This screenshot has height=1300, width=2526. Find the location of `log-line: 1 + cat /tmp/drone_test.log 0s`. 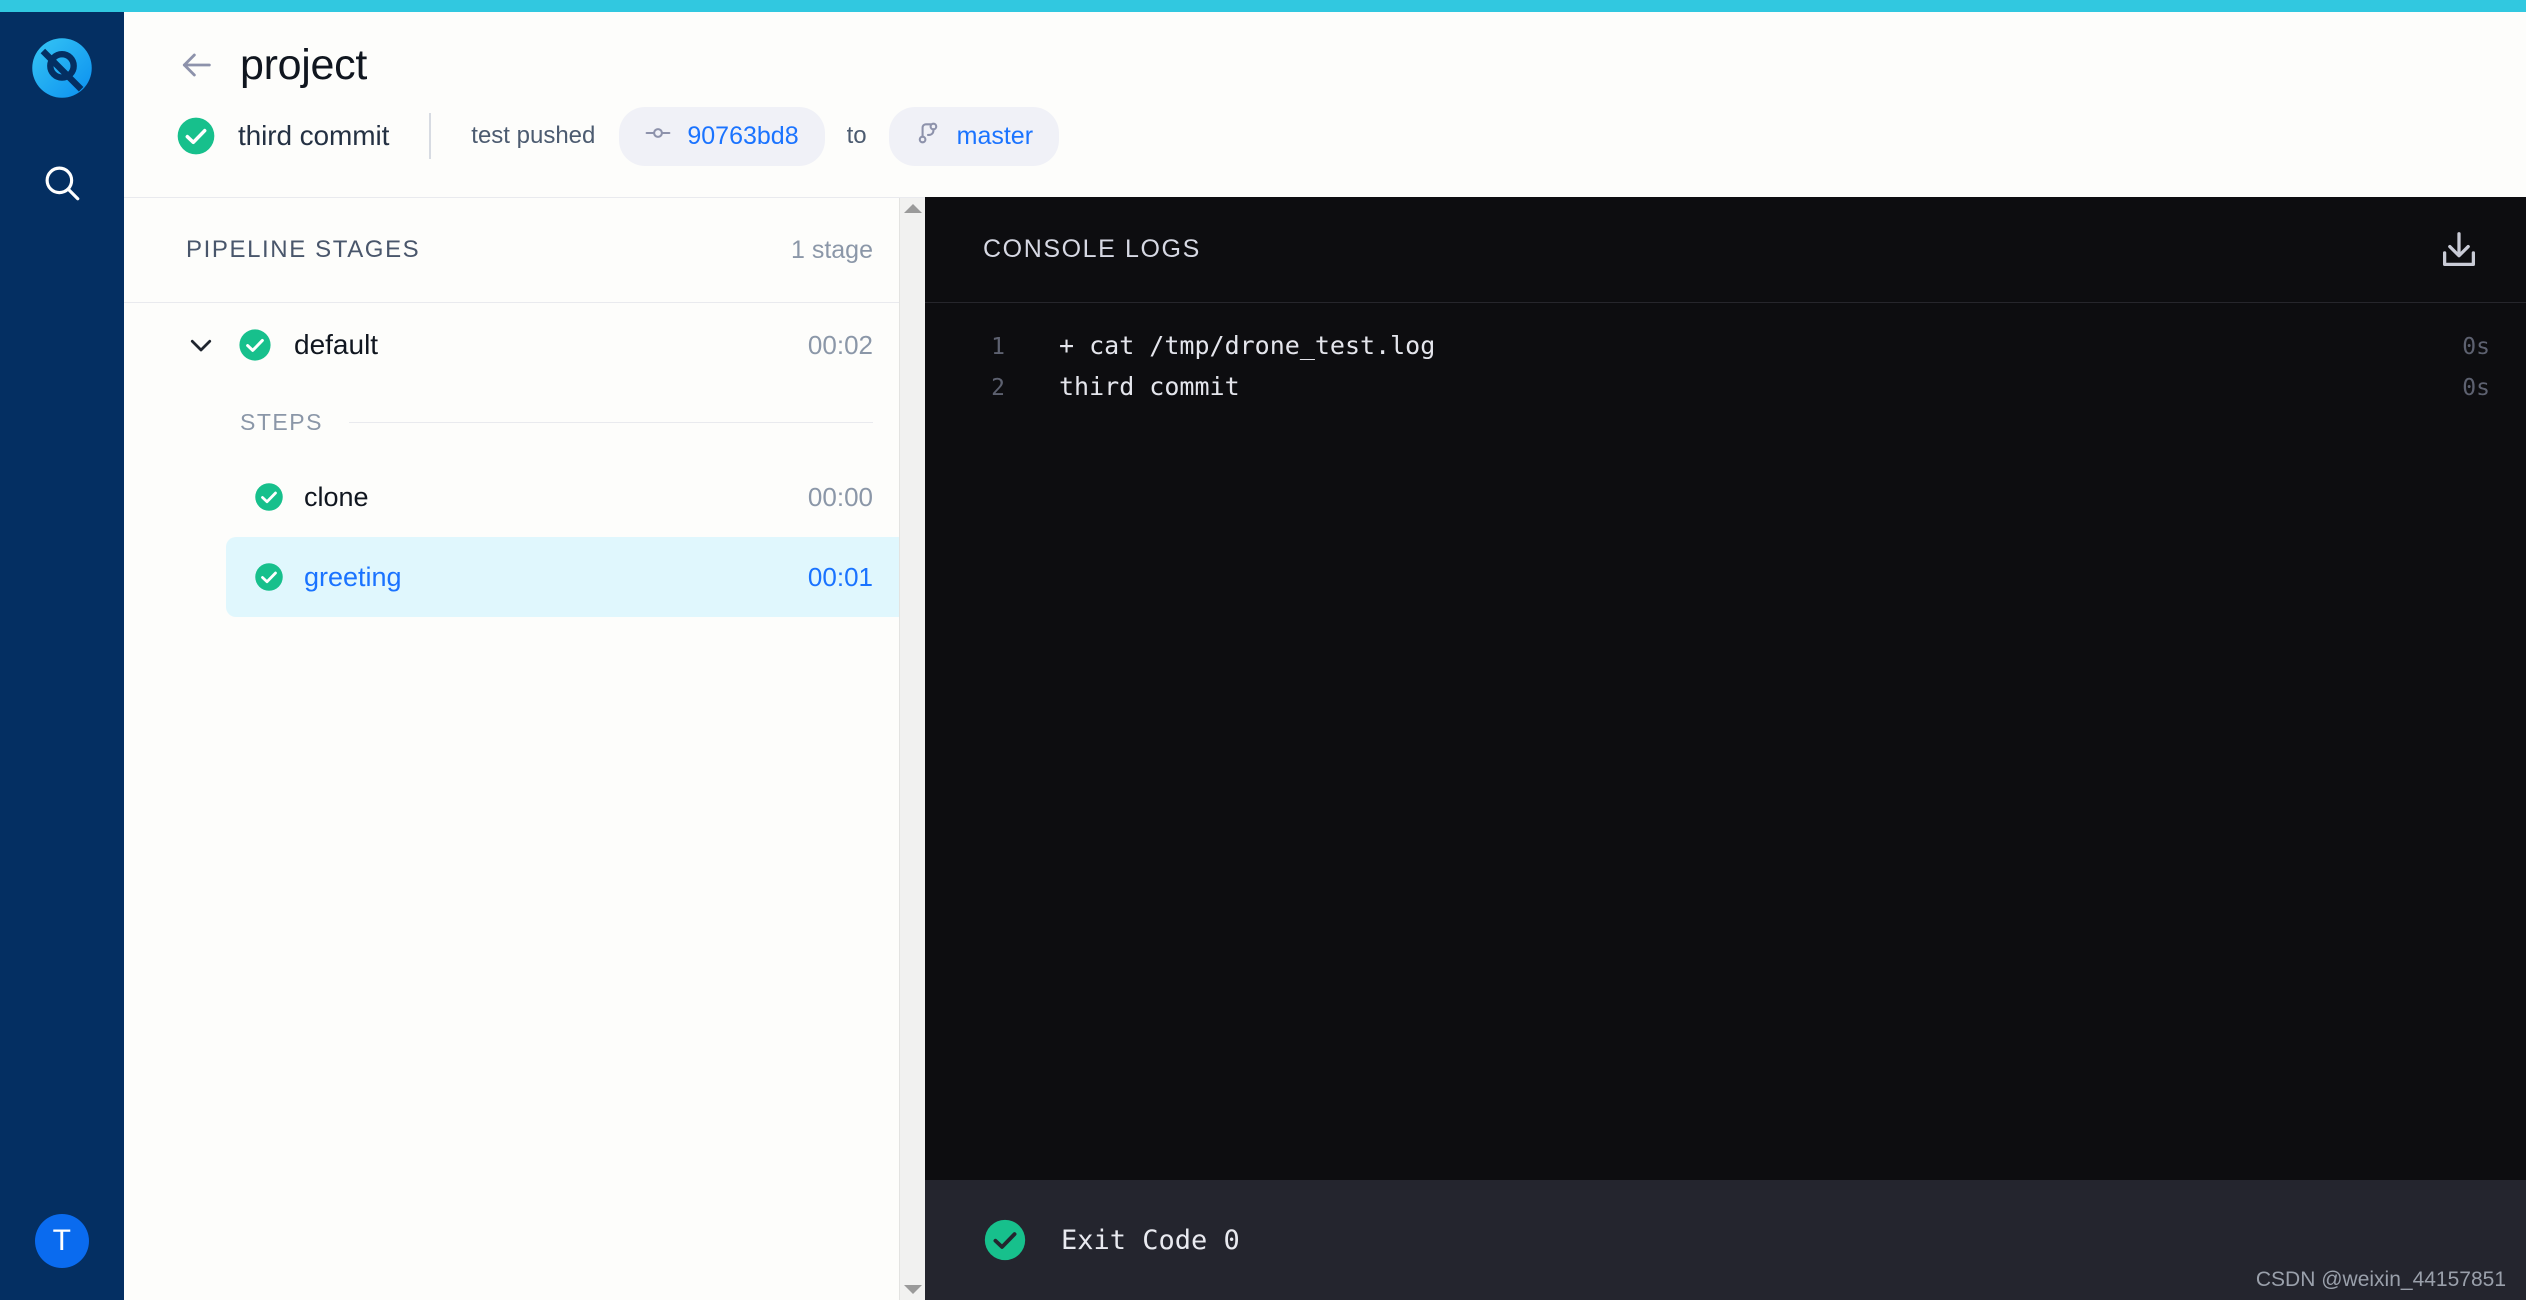

log-line: 1 + cat /tmp/drone_test.log 0s is located at coordinates (1725, 351).